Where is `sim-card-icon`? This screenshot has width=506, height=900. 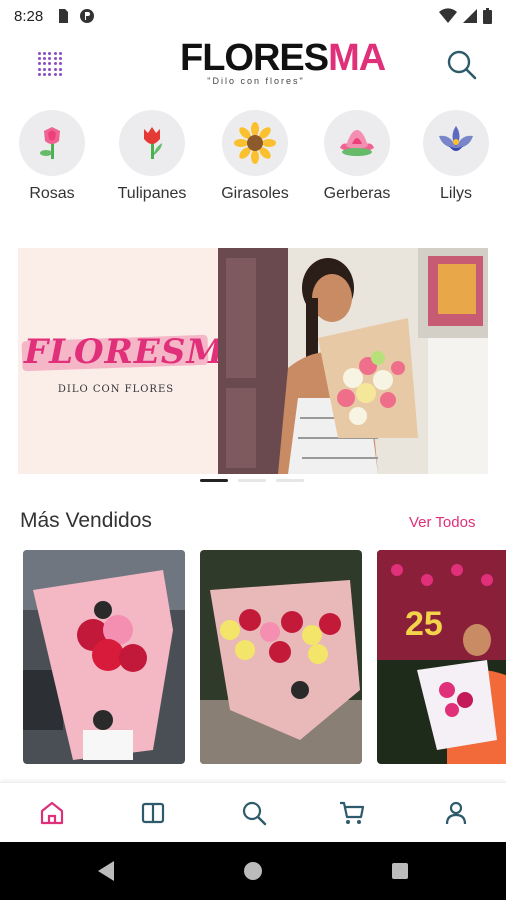 sim-card-icon is located at coordinates (64, 16).